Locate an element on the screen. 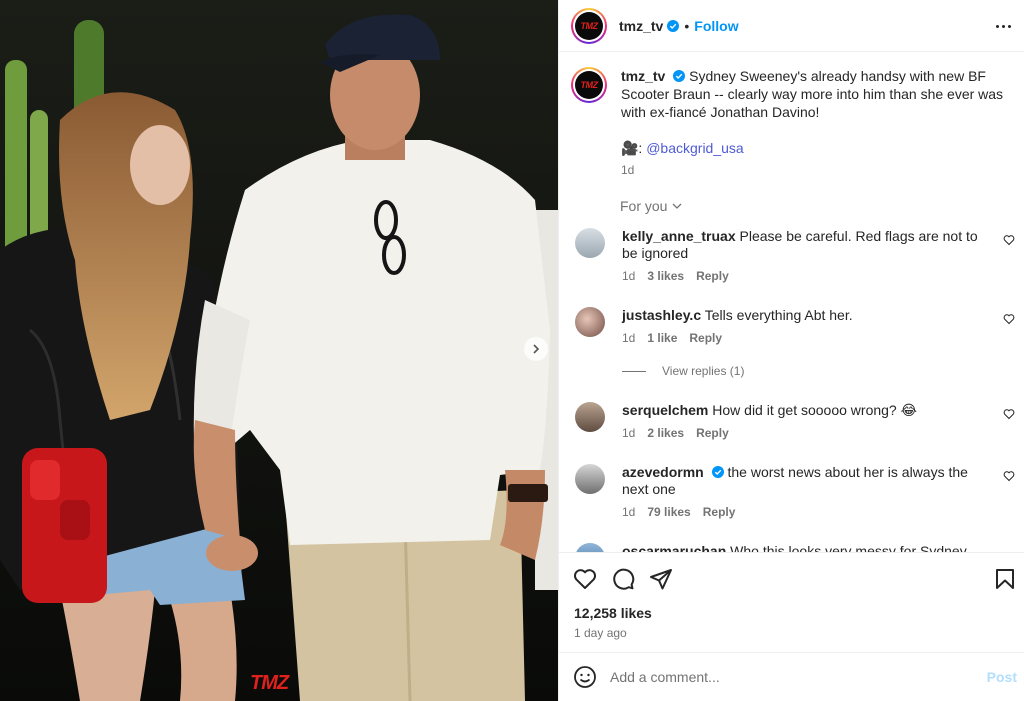 This screenshot has width=1024, height=701. sort-label: For you is located at coordinates (644, 206).